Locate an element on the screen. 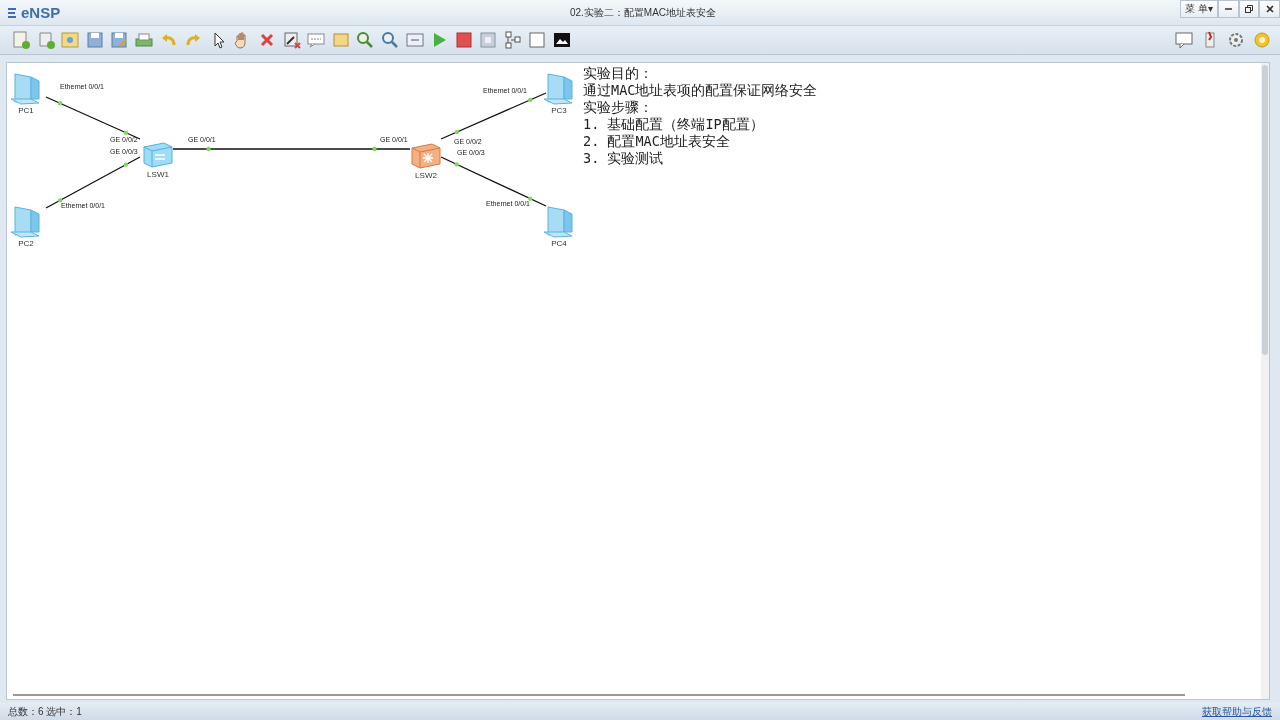  restore-button is located at coordinates (1249, 9).